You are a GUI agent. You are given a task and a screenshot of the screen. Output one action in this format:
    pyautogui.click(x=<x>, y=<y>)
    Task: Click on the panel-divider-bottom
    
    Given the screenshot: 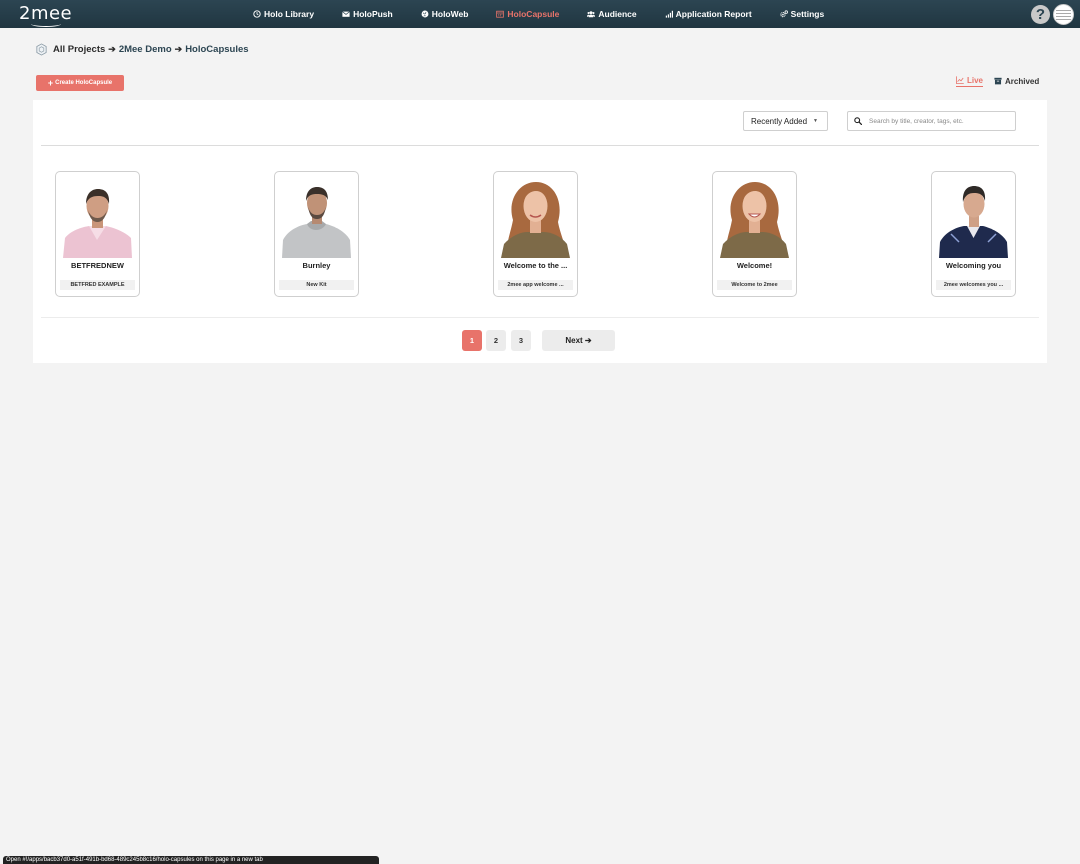 What is the action you would take?
    pyautogui.click(x=540, y=317)
    